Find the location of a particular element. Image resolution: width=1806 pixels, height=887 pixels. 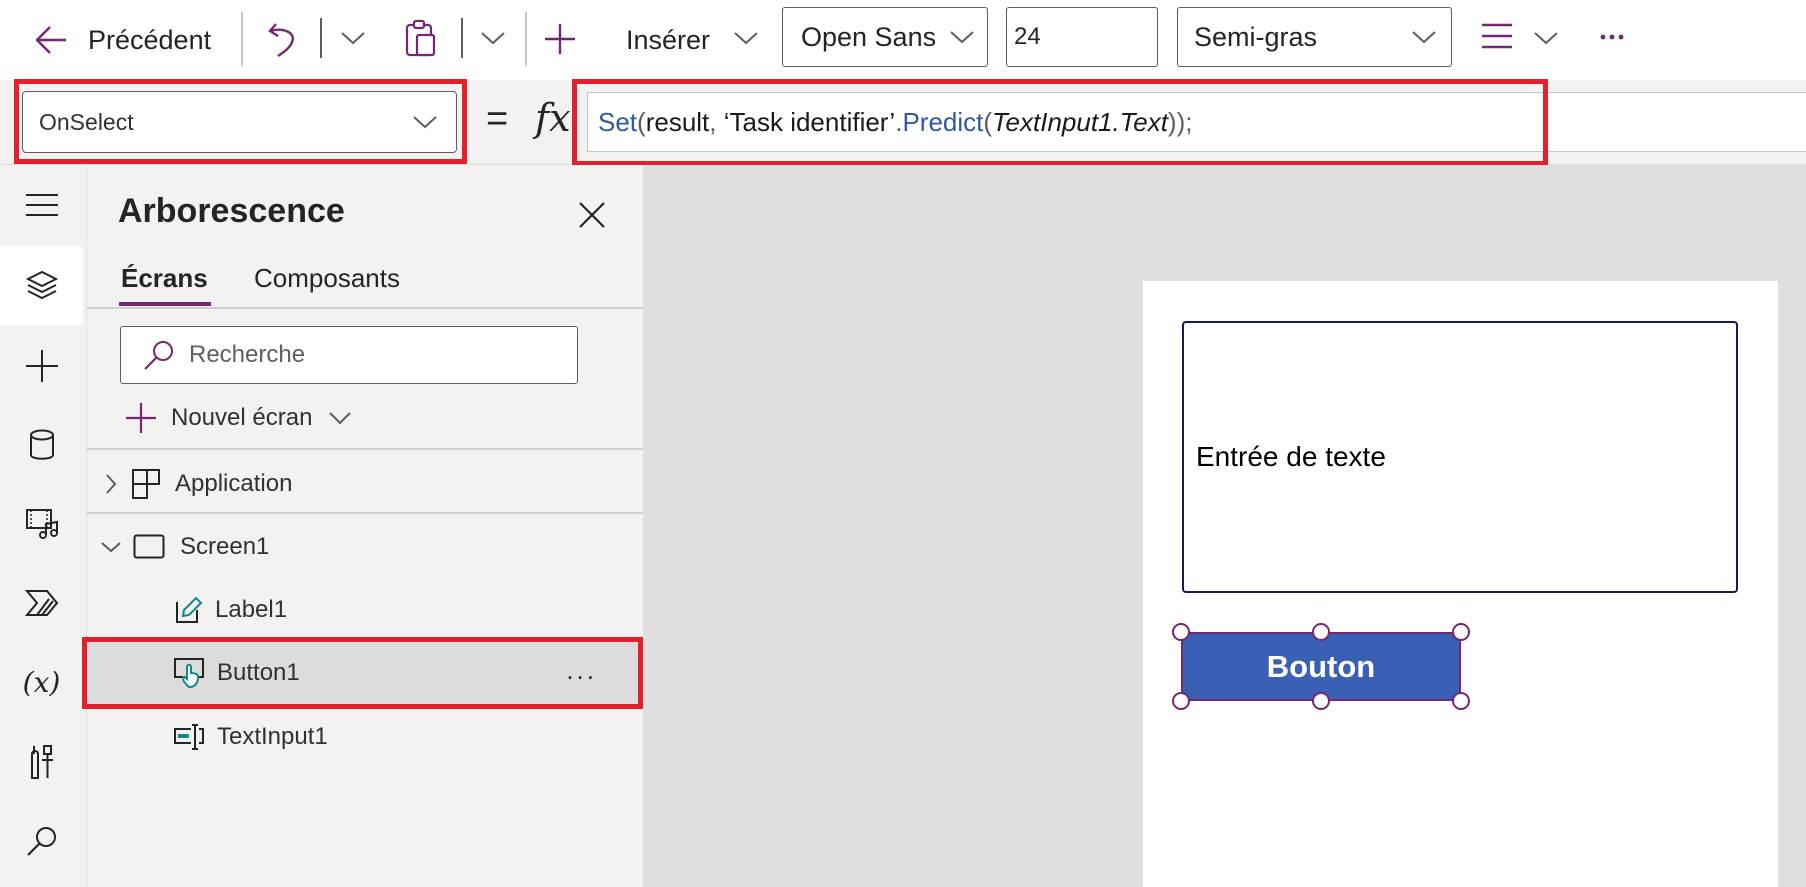

toolbar-separator is located at coordinates (526, 39).